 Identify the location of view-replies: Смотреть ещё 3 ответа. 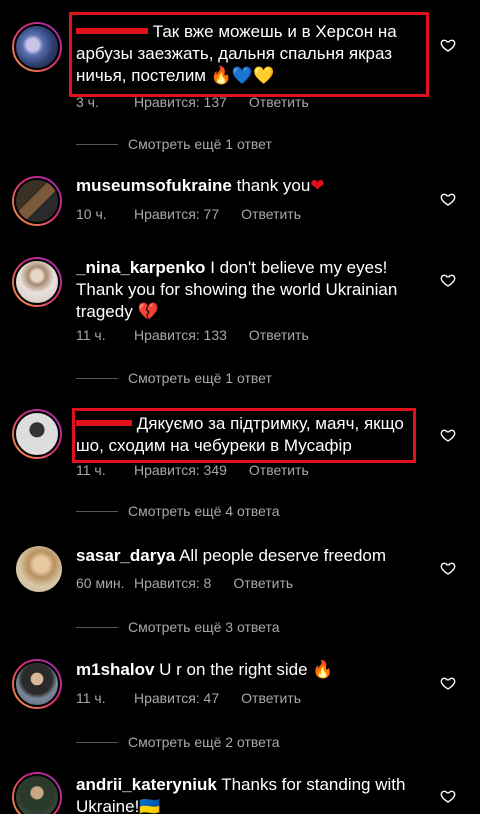
(226, 627).